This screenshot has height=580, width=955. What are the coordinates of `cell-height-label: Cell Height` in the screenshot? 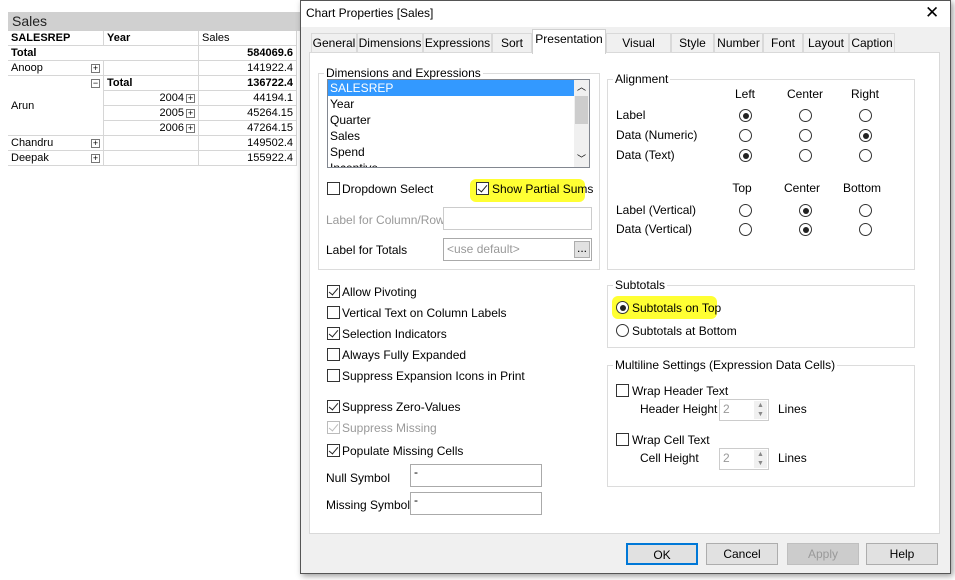 It's located at (669, 458).